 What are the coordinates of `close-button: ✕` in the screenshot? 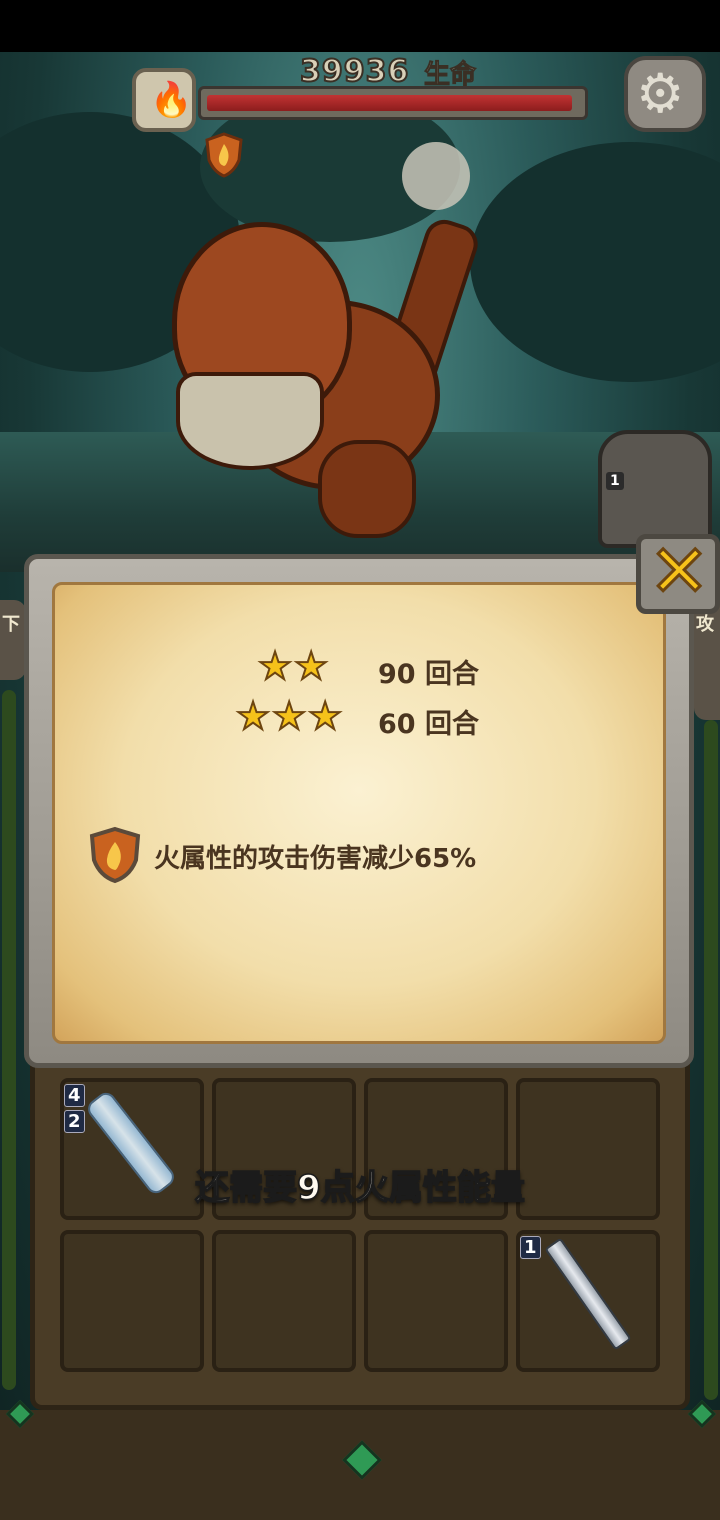 It's located at (678, 571).